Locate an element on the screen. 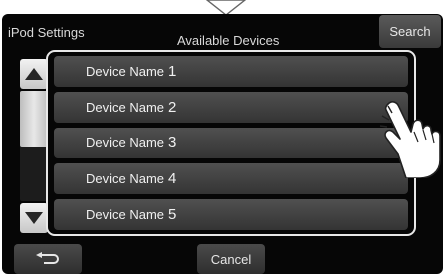 The image size is (445, 274). back-button is located at coordinates (48, 259).